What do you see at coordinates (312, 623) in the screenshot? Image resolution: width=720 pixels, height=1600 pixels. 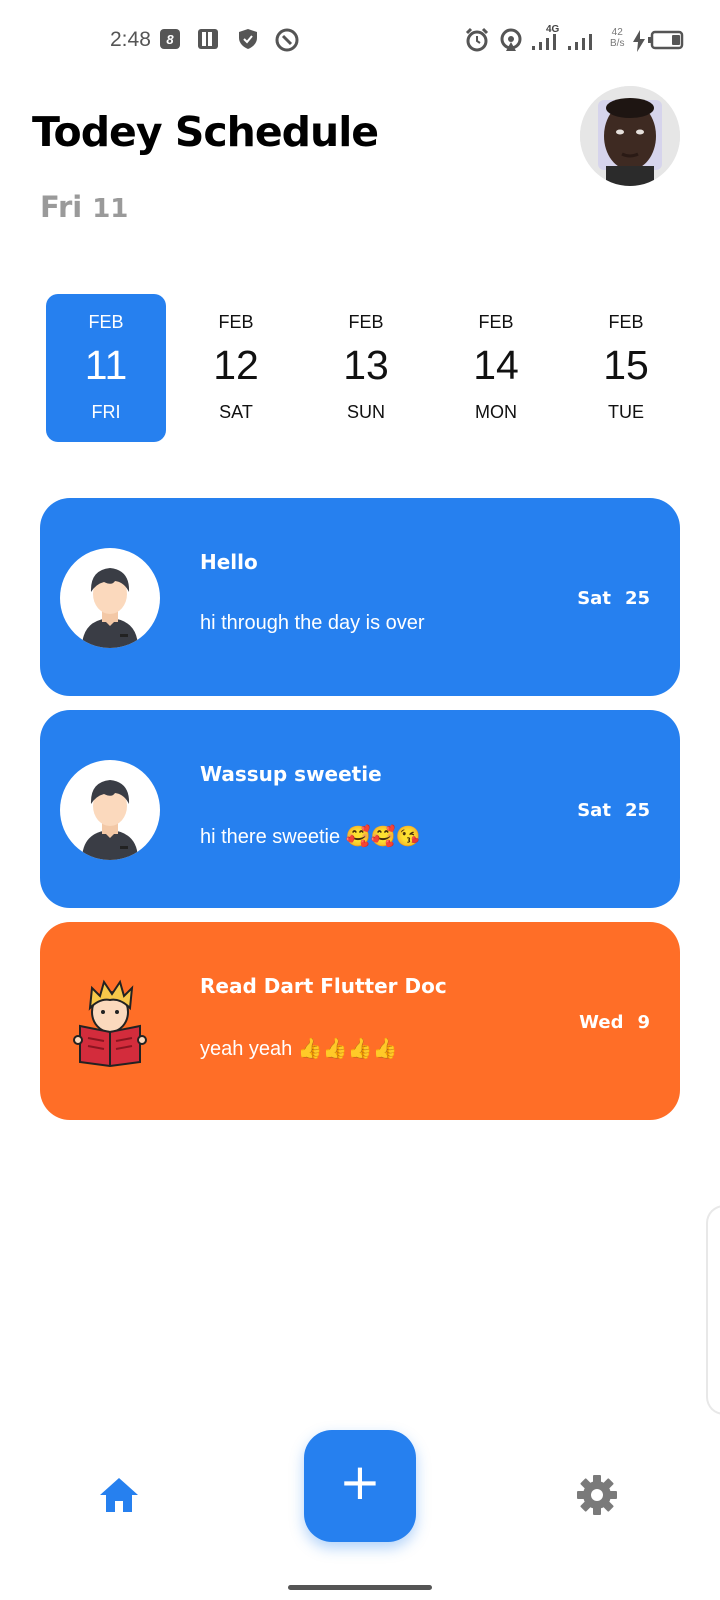 I see `card-text: hi through the day is over` at bounding box center [312, 623].